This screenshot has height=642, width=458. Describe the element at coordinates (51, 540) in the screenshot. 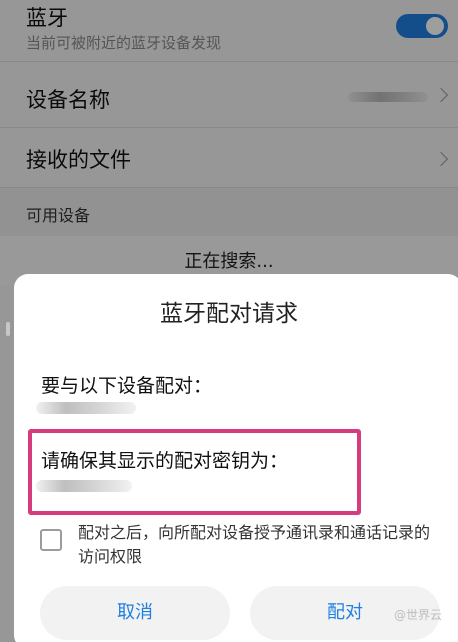

I see `contacts-access-checkbox` at that location.